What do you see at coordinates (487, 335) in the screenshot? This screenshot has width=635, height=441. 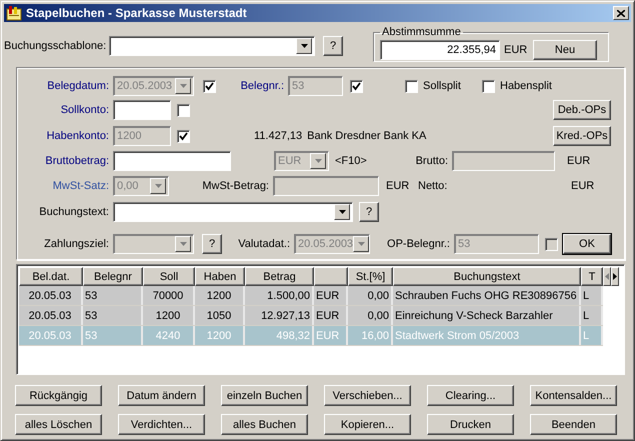 I see `table-cell: Stadtwerk Strom 05/2003` at bounding box center [487, 335].